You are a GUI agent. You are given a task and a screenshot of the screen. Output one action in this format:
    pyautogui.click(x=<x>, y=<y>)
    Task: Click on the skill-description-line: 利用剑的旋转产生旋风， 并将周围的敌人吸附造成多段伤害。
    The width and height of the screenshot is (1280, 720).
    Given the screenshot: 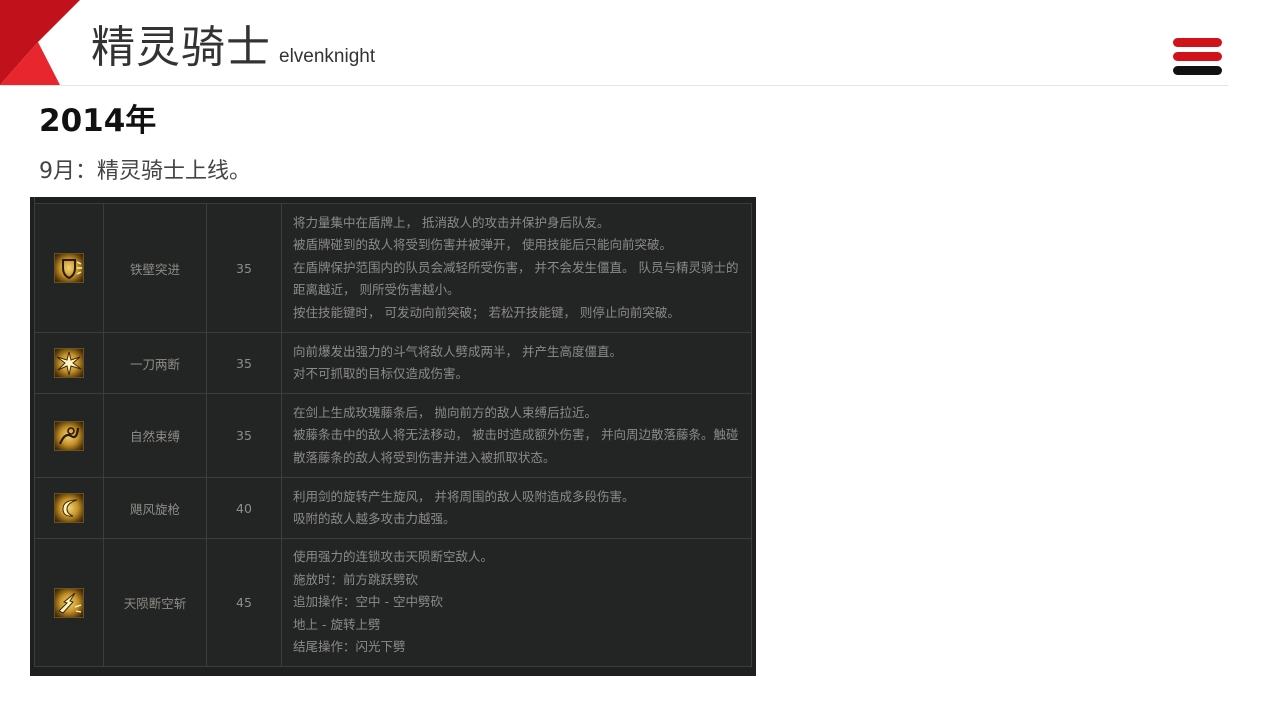 What is the action you would take?
    pyautogui.click(x=464, y=496)
    